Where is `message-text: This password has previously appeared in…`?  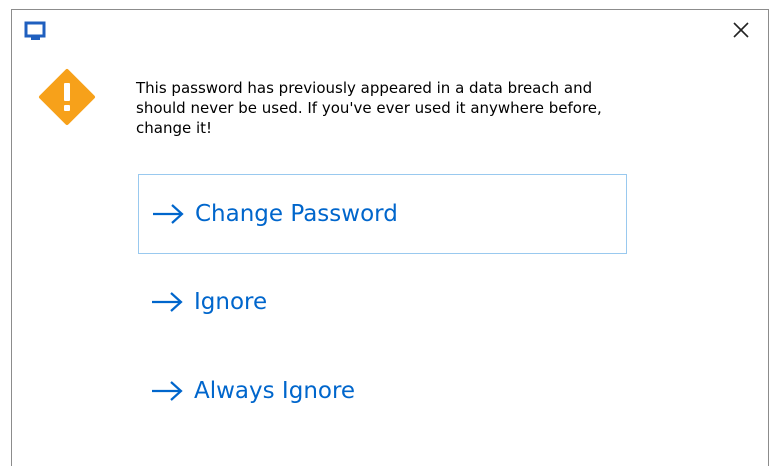
message-text: This password has previously appeared in… is located at coordinates (396, 108).